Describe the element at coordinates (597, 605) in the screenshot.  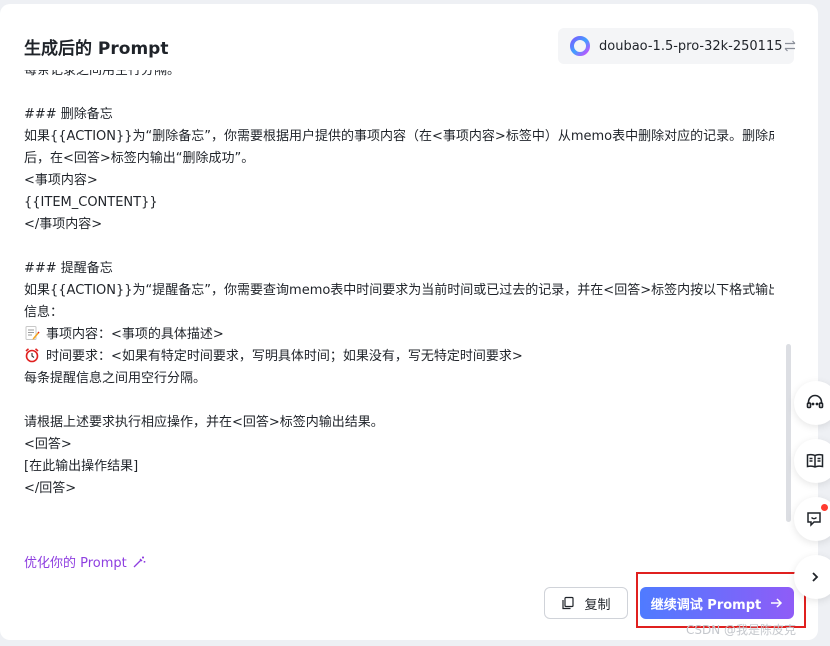
I see `copy-button-label: 复制` at that location.